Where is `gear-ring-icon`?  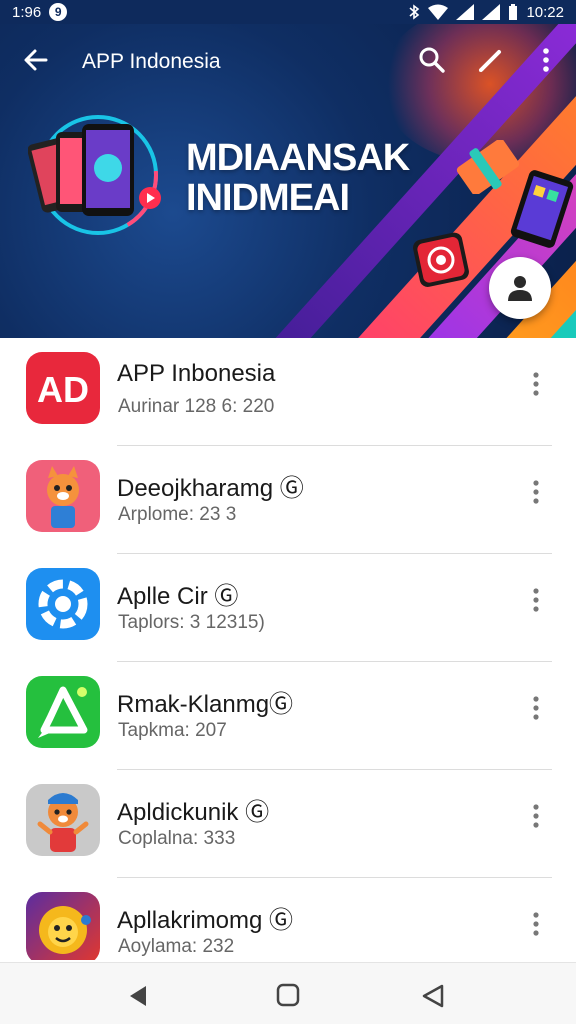 gear-ring-icon is located at coordinates (63, 604).